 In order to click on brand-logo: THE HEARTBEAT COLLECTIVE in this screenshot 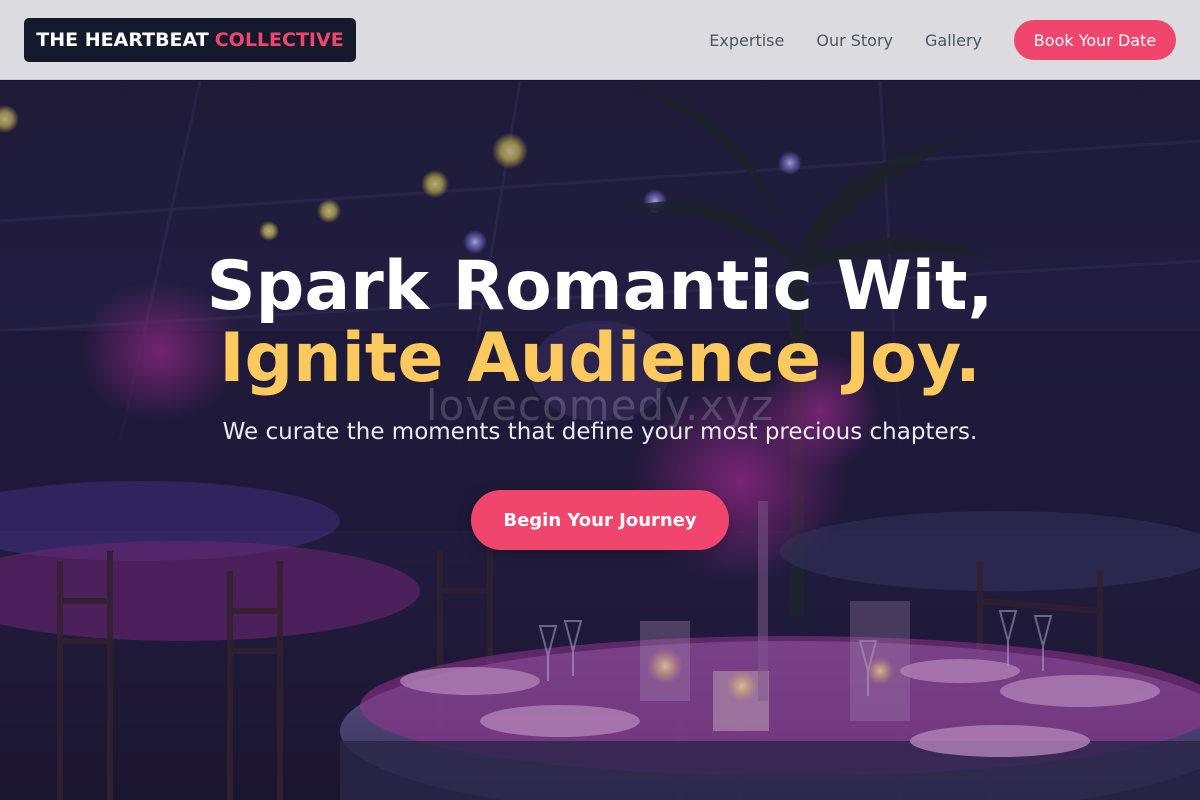, I will do `click(190, 40)`.